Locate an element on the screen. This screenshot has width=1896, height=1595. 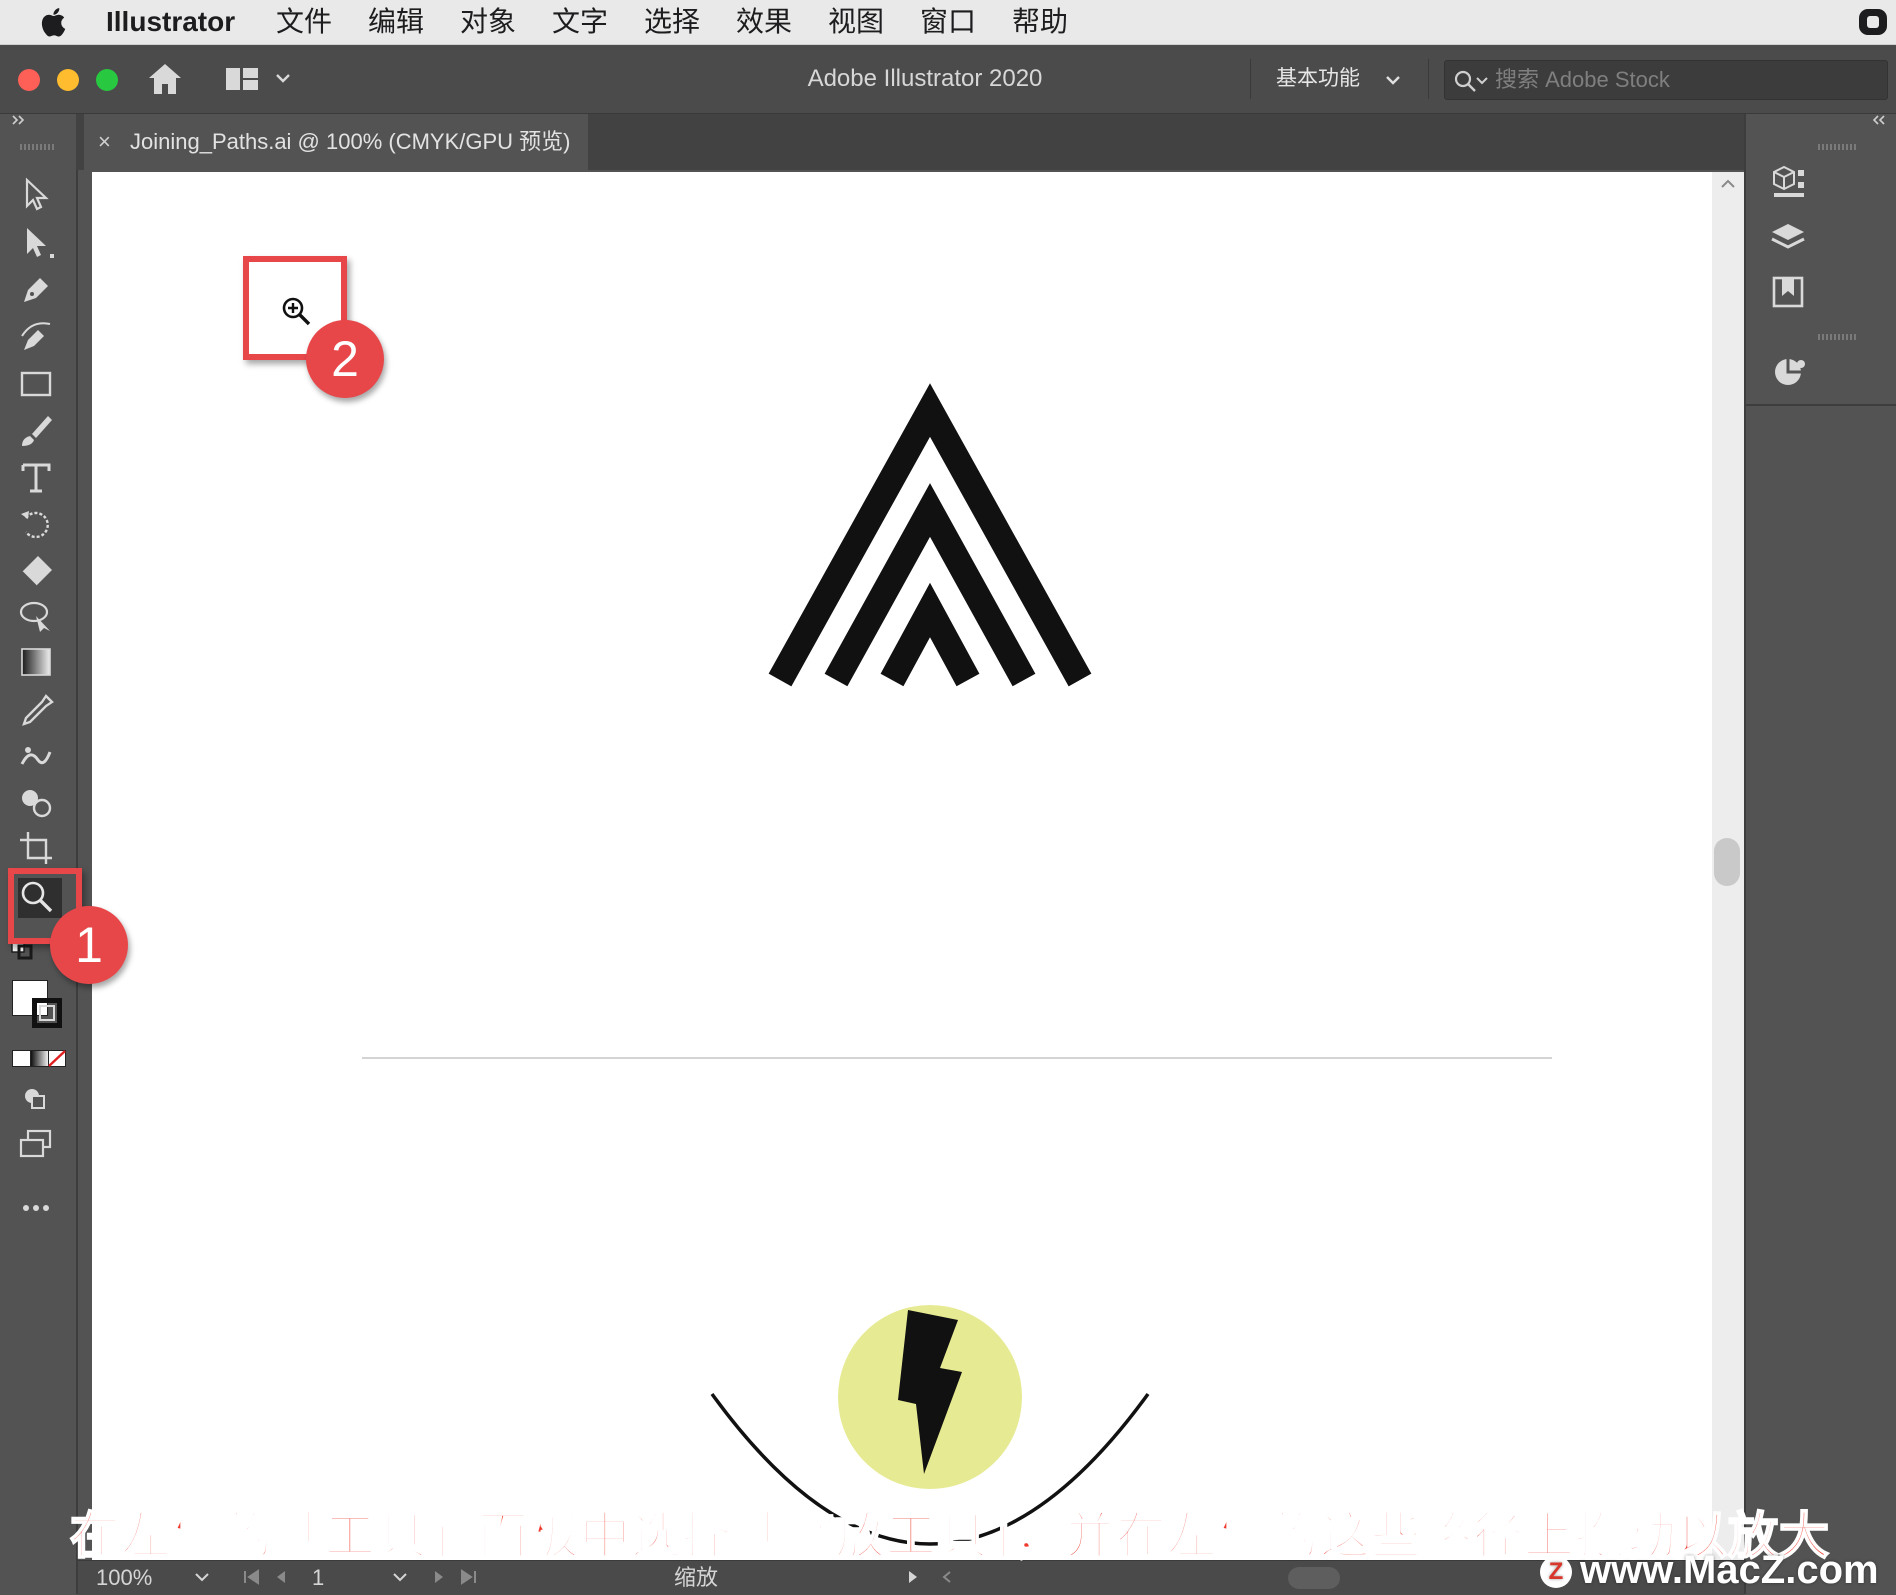
callout-badge-1: 1 is located at coordinates (89, 945).